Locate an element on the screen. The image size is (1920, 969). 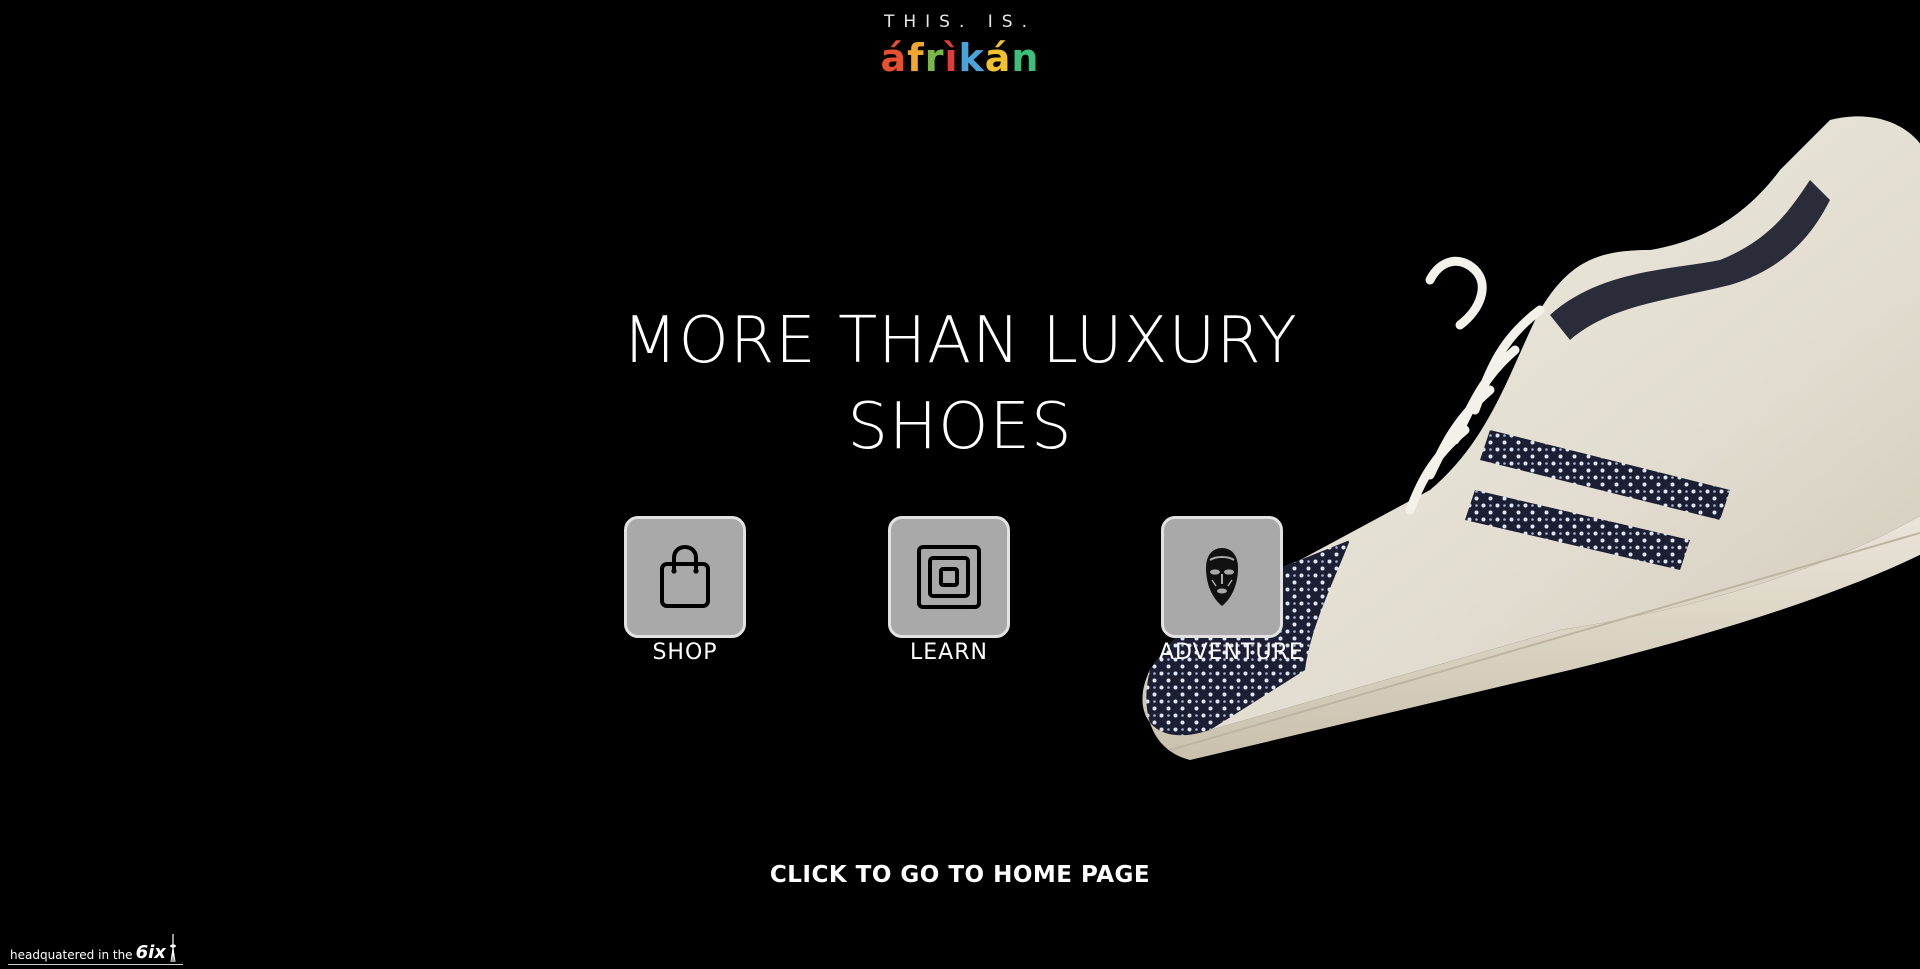
logo-tagline: THIS. IS. is located at coordinates (960, 22).